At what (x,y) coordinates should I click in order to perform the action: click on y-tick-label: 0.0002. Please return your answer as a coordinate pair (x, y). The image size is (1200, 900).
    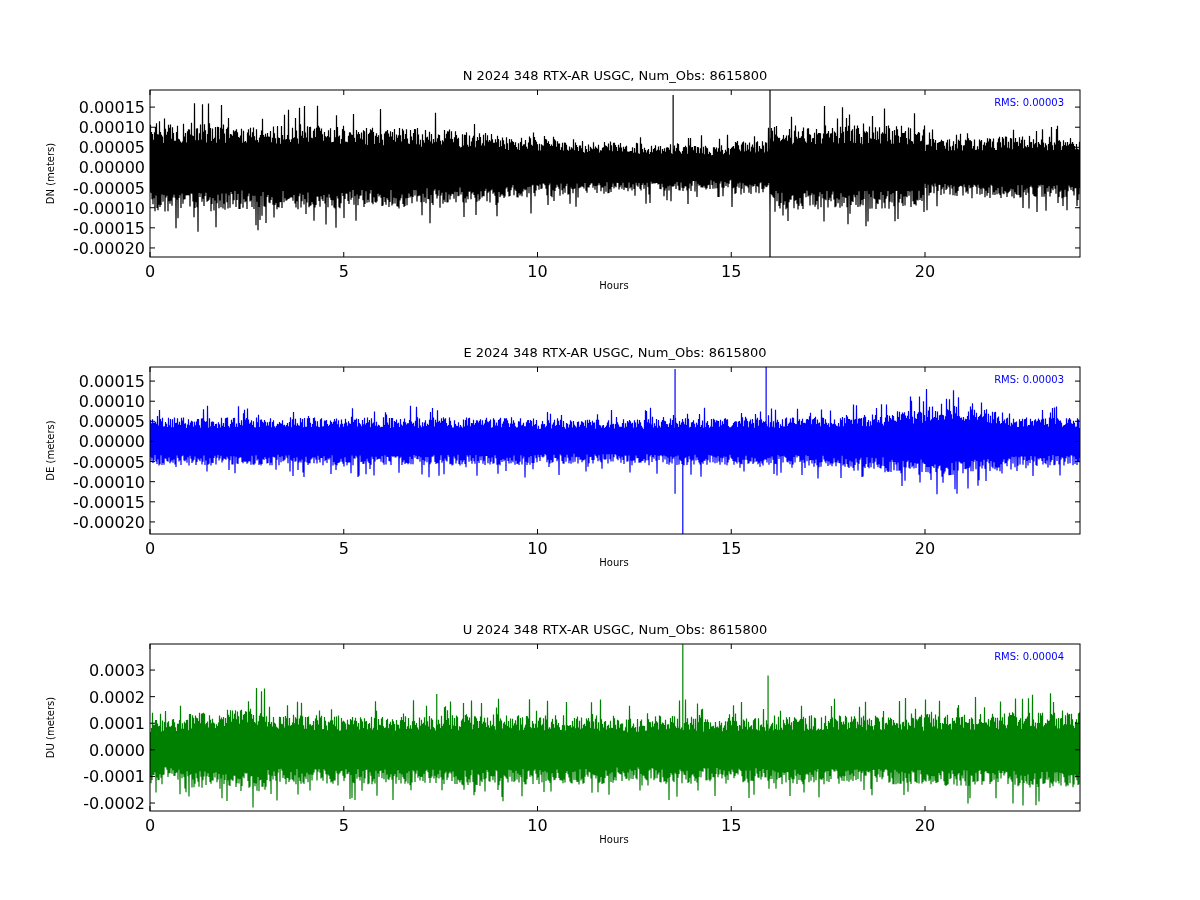
    Looking at the image, I should click on (117, 697).